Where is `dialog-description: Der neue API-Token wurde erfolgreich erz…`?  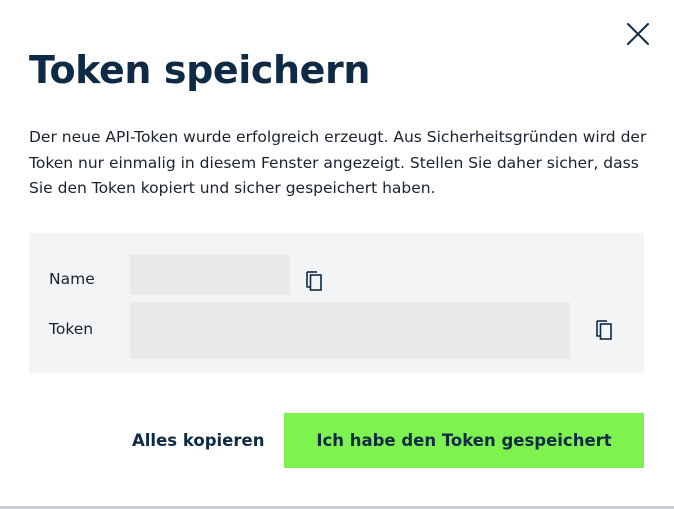 dialog-description: Der neue API-Token wurde erfolgreich erz… is located at coordinates (338, 162).